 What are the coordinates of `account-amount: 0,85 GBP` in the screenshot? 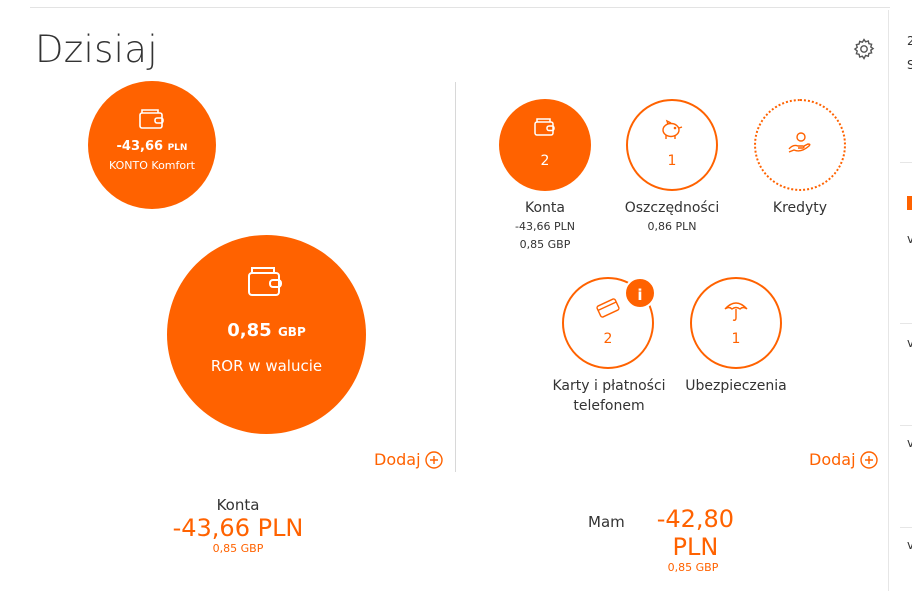 It's located at (266, 330).